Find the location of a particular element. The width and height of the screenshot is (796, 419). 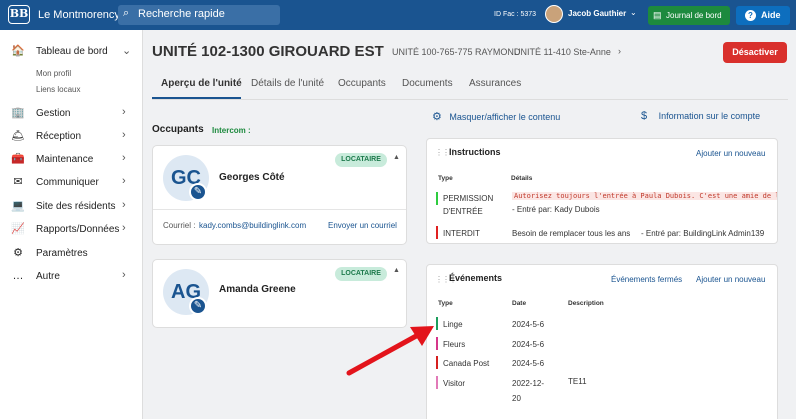

intercom-label: Intercom : is located at coordinates (231, 130).